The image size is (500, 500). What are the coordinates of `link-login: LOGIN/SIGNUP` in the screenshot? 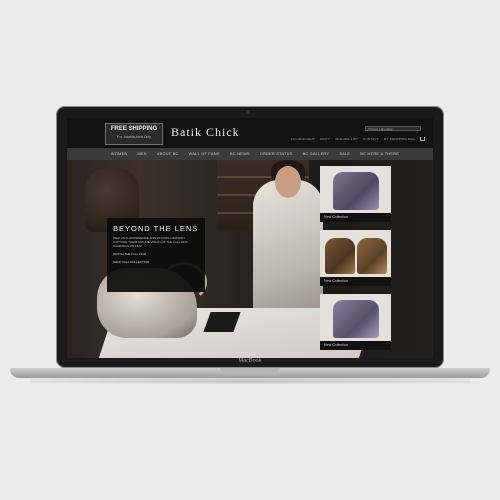 It's located at (303, 139).